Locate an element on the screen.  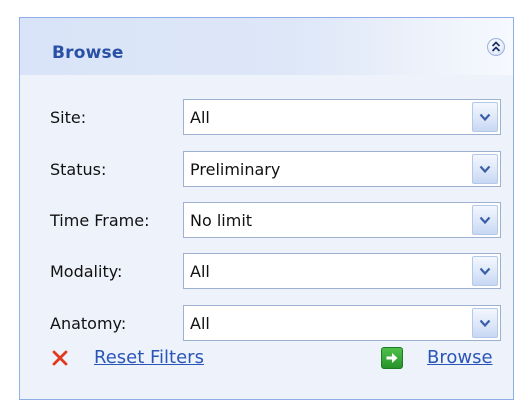
anatomy-select-value: All is located at coordinates (200, 323).